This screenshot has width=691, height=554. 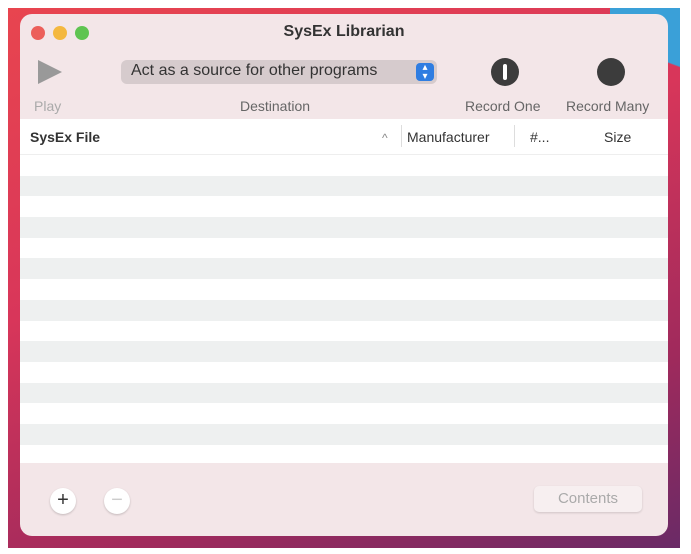 What do you see at coordinates (254, 70) in the screenshot?
I see `destination-value: Act as a source for other programs` at bounding box center [254, 70].